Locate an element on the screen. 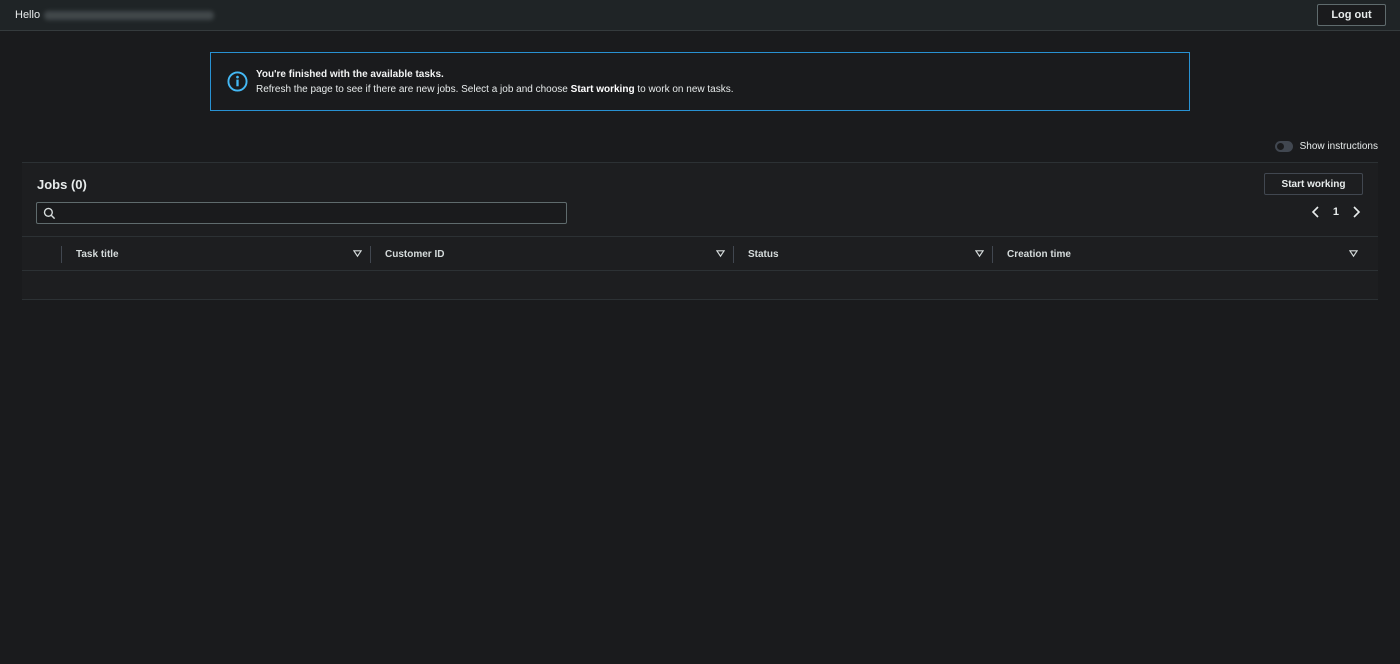  search-input is located at coordinates (311, 213).